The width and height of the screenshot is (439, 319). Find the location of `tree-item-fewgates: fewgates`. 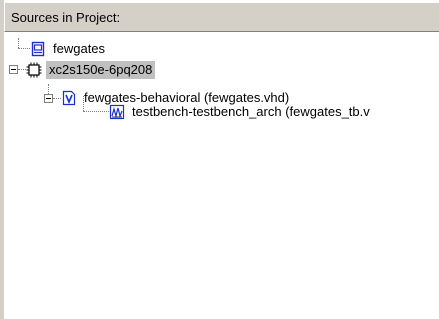

tree-item-fewgates: fewgates is located at coordinates (69, 49).